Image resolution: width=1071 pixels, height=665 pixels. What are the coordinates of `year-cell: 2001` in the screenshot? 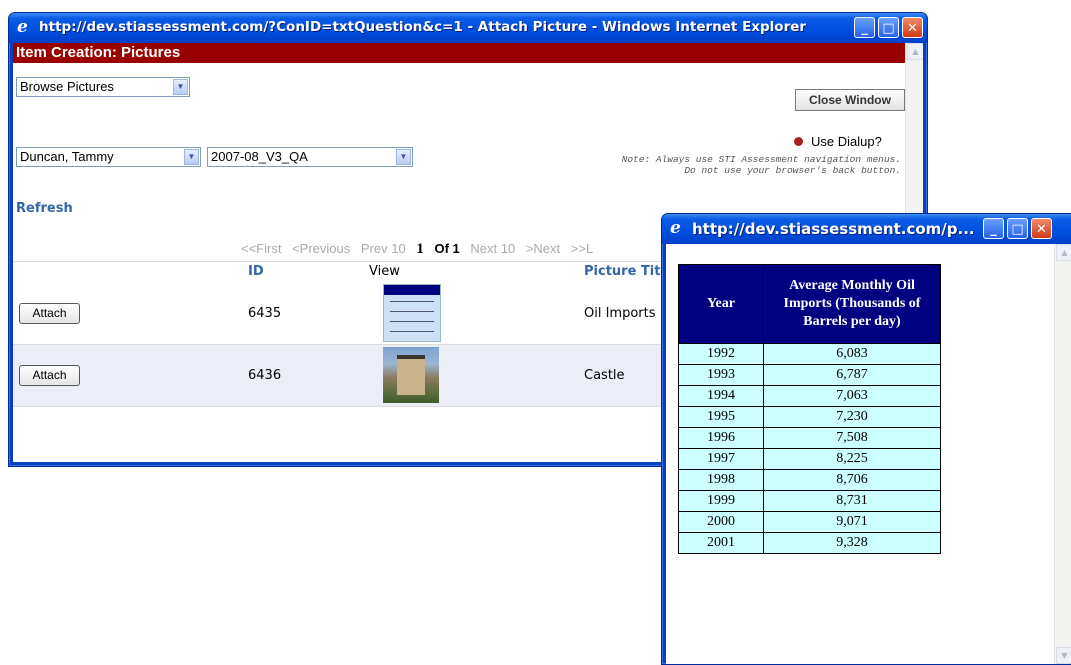 It's located at (721, 543).